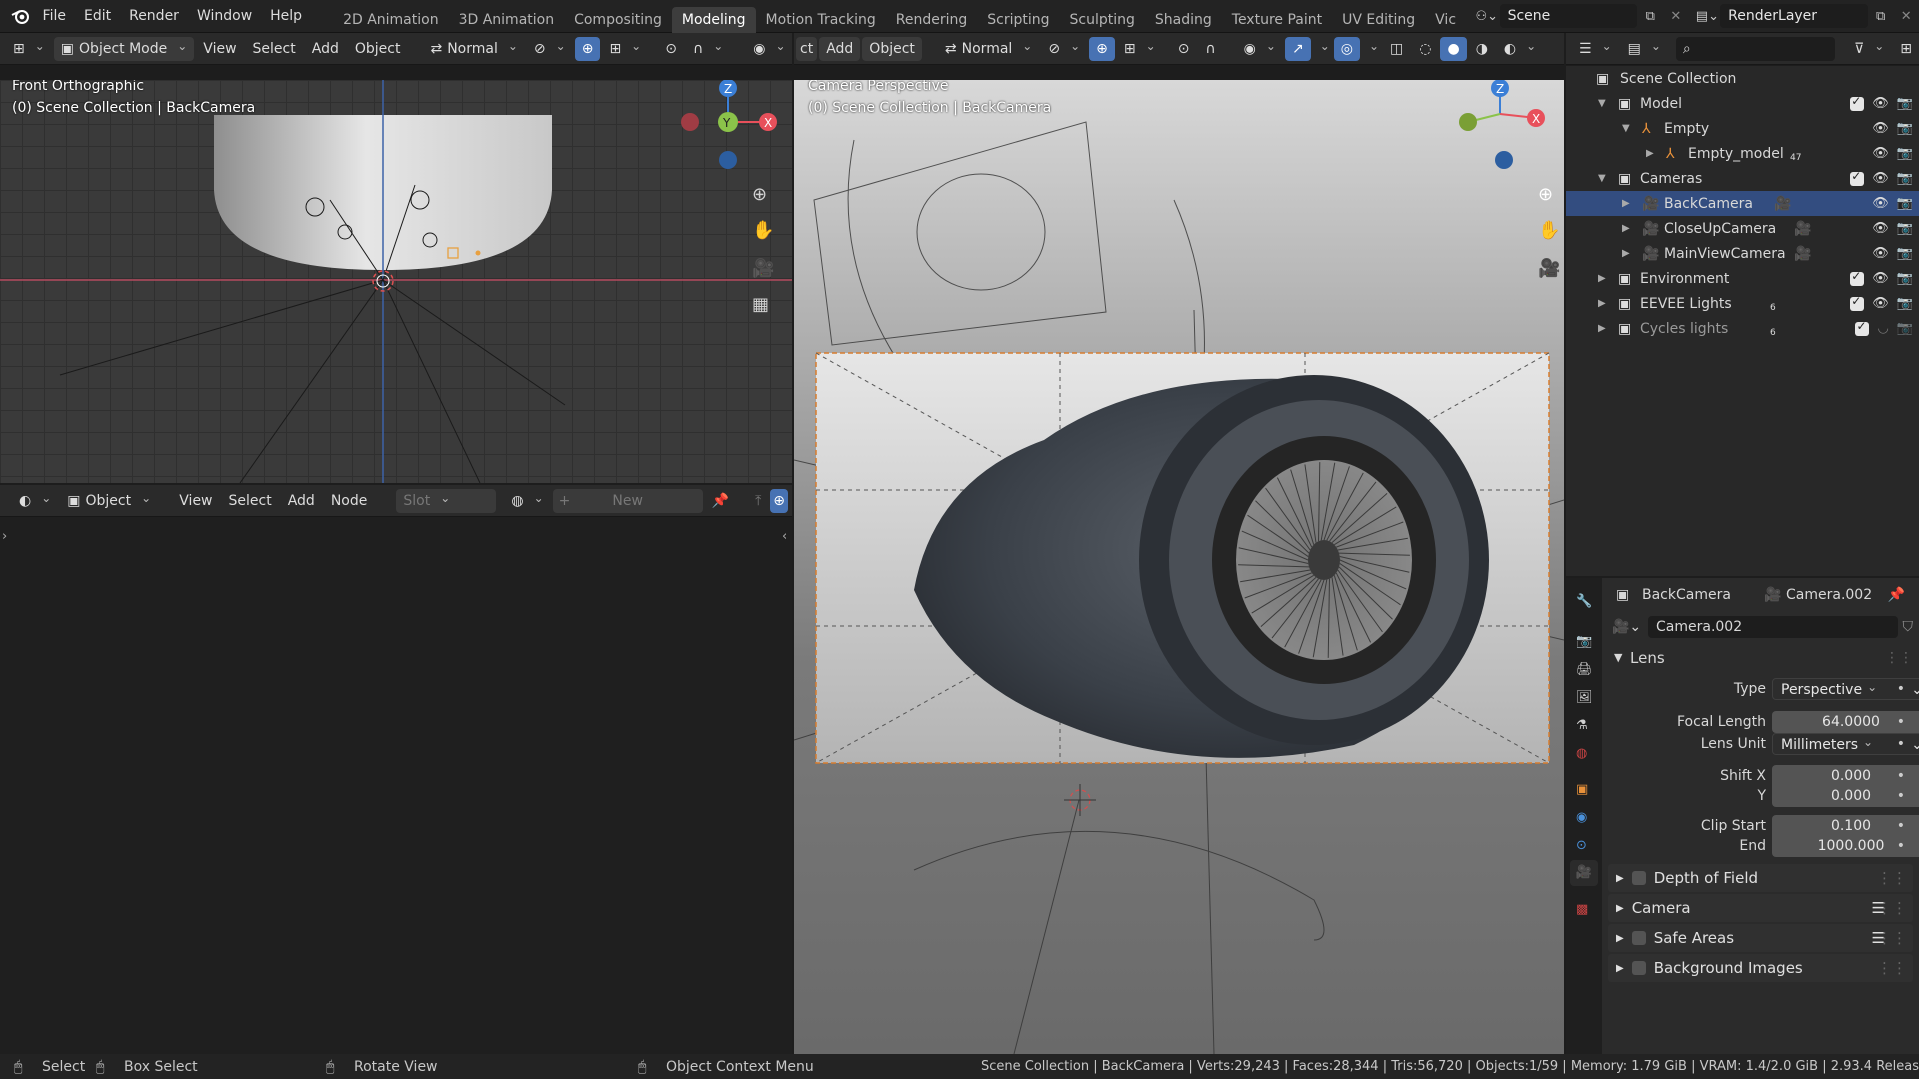 The height and width of the screenshot is (1079, 1919). I want to click on delete-view-layer-icon: ✕, so click(1906, 16).